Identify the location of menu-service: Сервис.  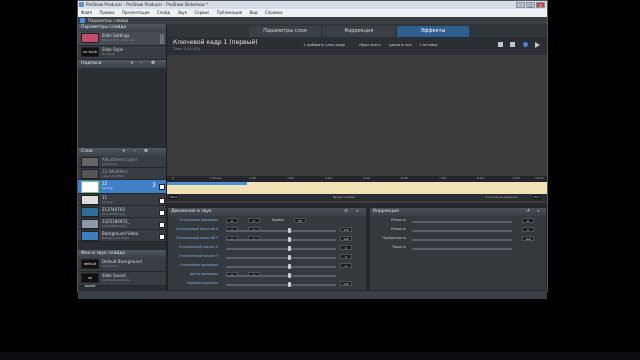
(201, 13).